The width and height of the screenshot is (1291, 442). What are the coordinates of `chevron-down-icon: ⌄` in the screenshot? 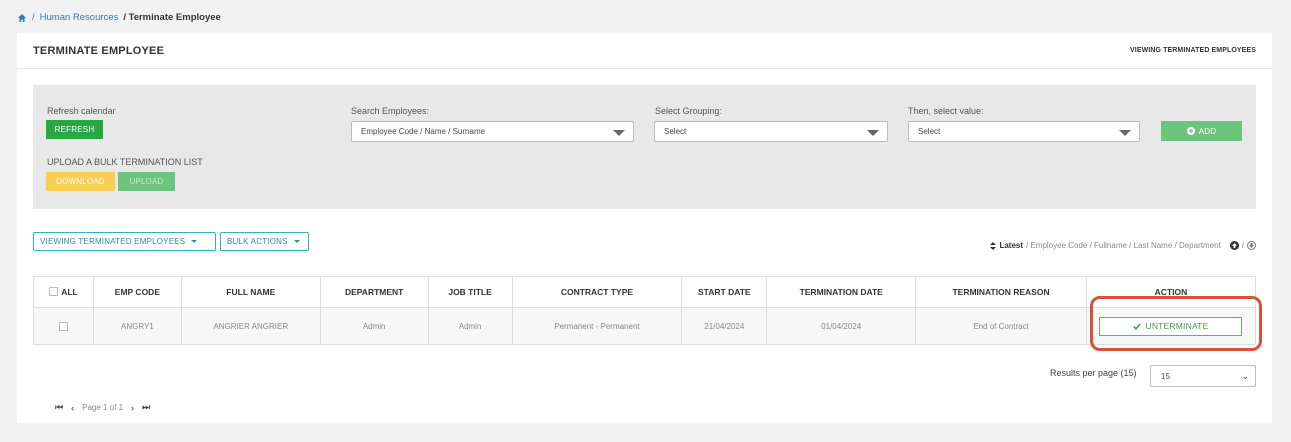 It's located at (1245, 376).